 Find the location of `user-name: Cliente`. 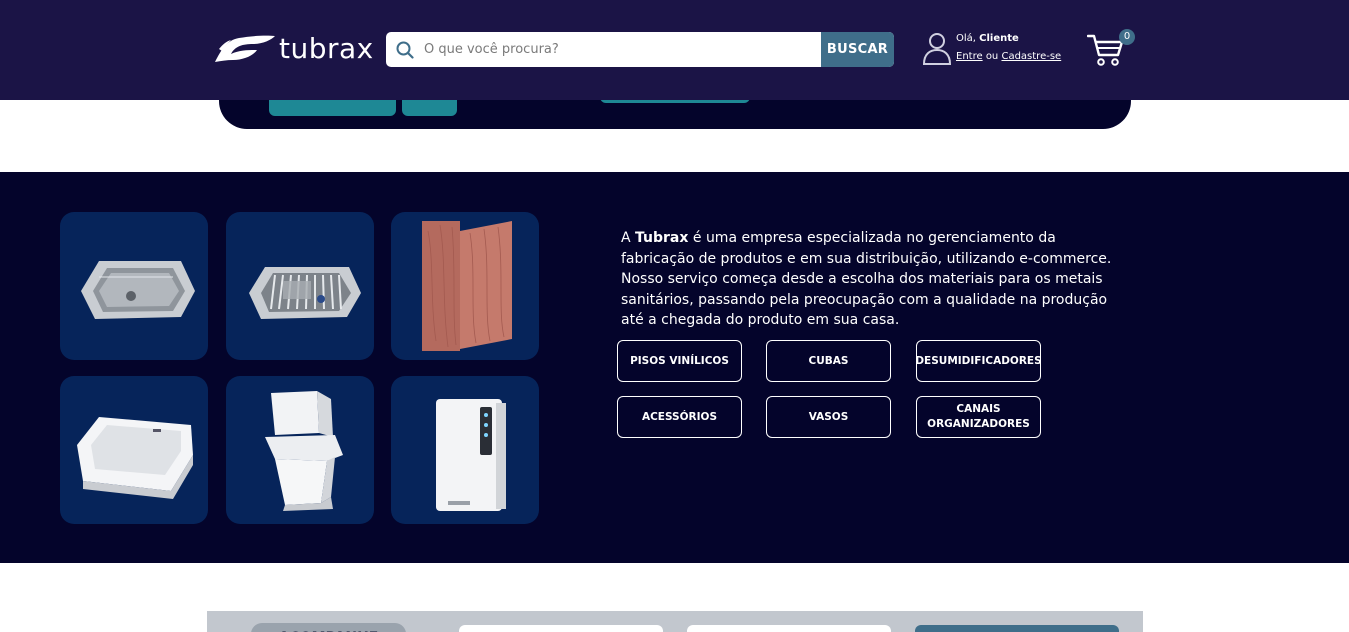

user-name: Cliente is located at coordinates (999, 38).